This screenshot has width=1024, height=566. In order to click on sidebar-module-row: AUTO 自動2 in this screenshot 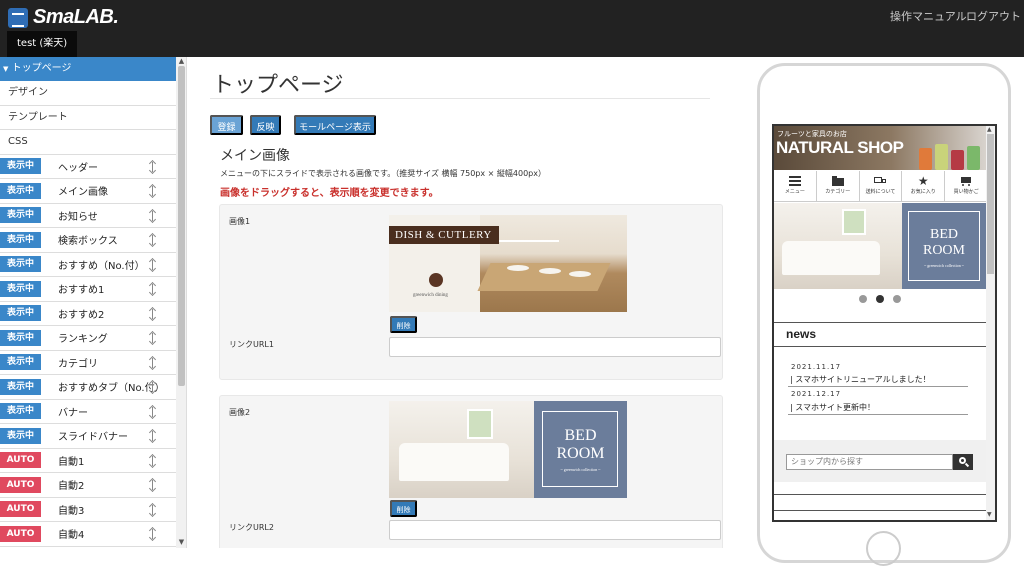, I will do `click(88, 485)`.